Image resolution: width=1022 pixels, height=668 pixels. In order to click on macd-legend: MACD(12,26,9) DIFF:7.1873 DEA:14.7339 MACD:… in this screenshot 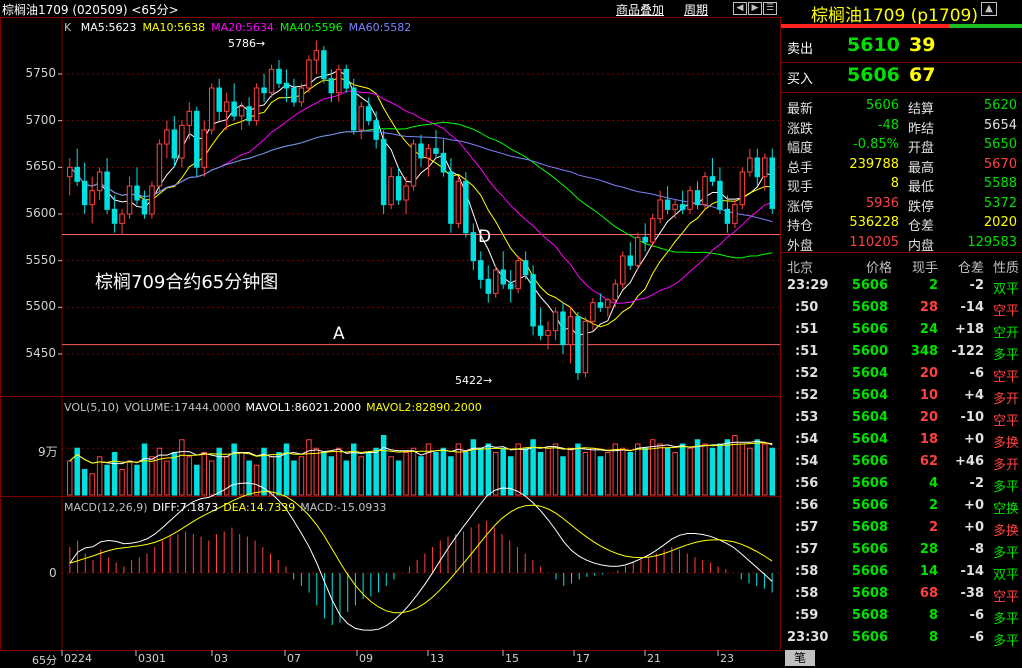, I will do `click(227, 507)`.